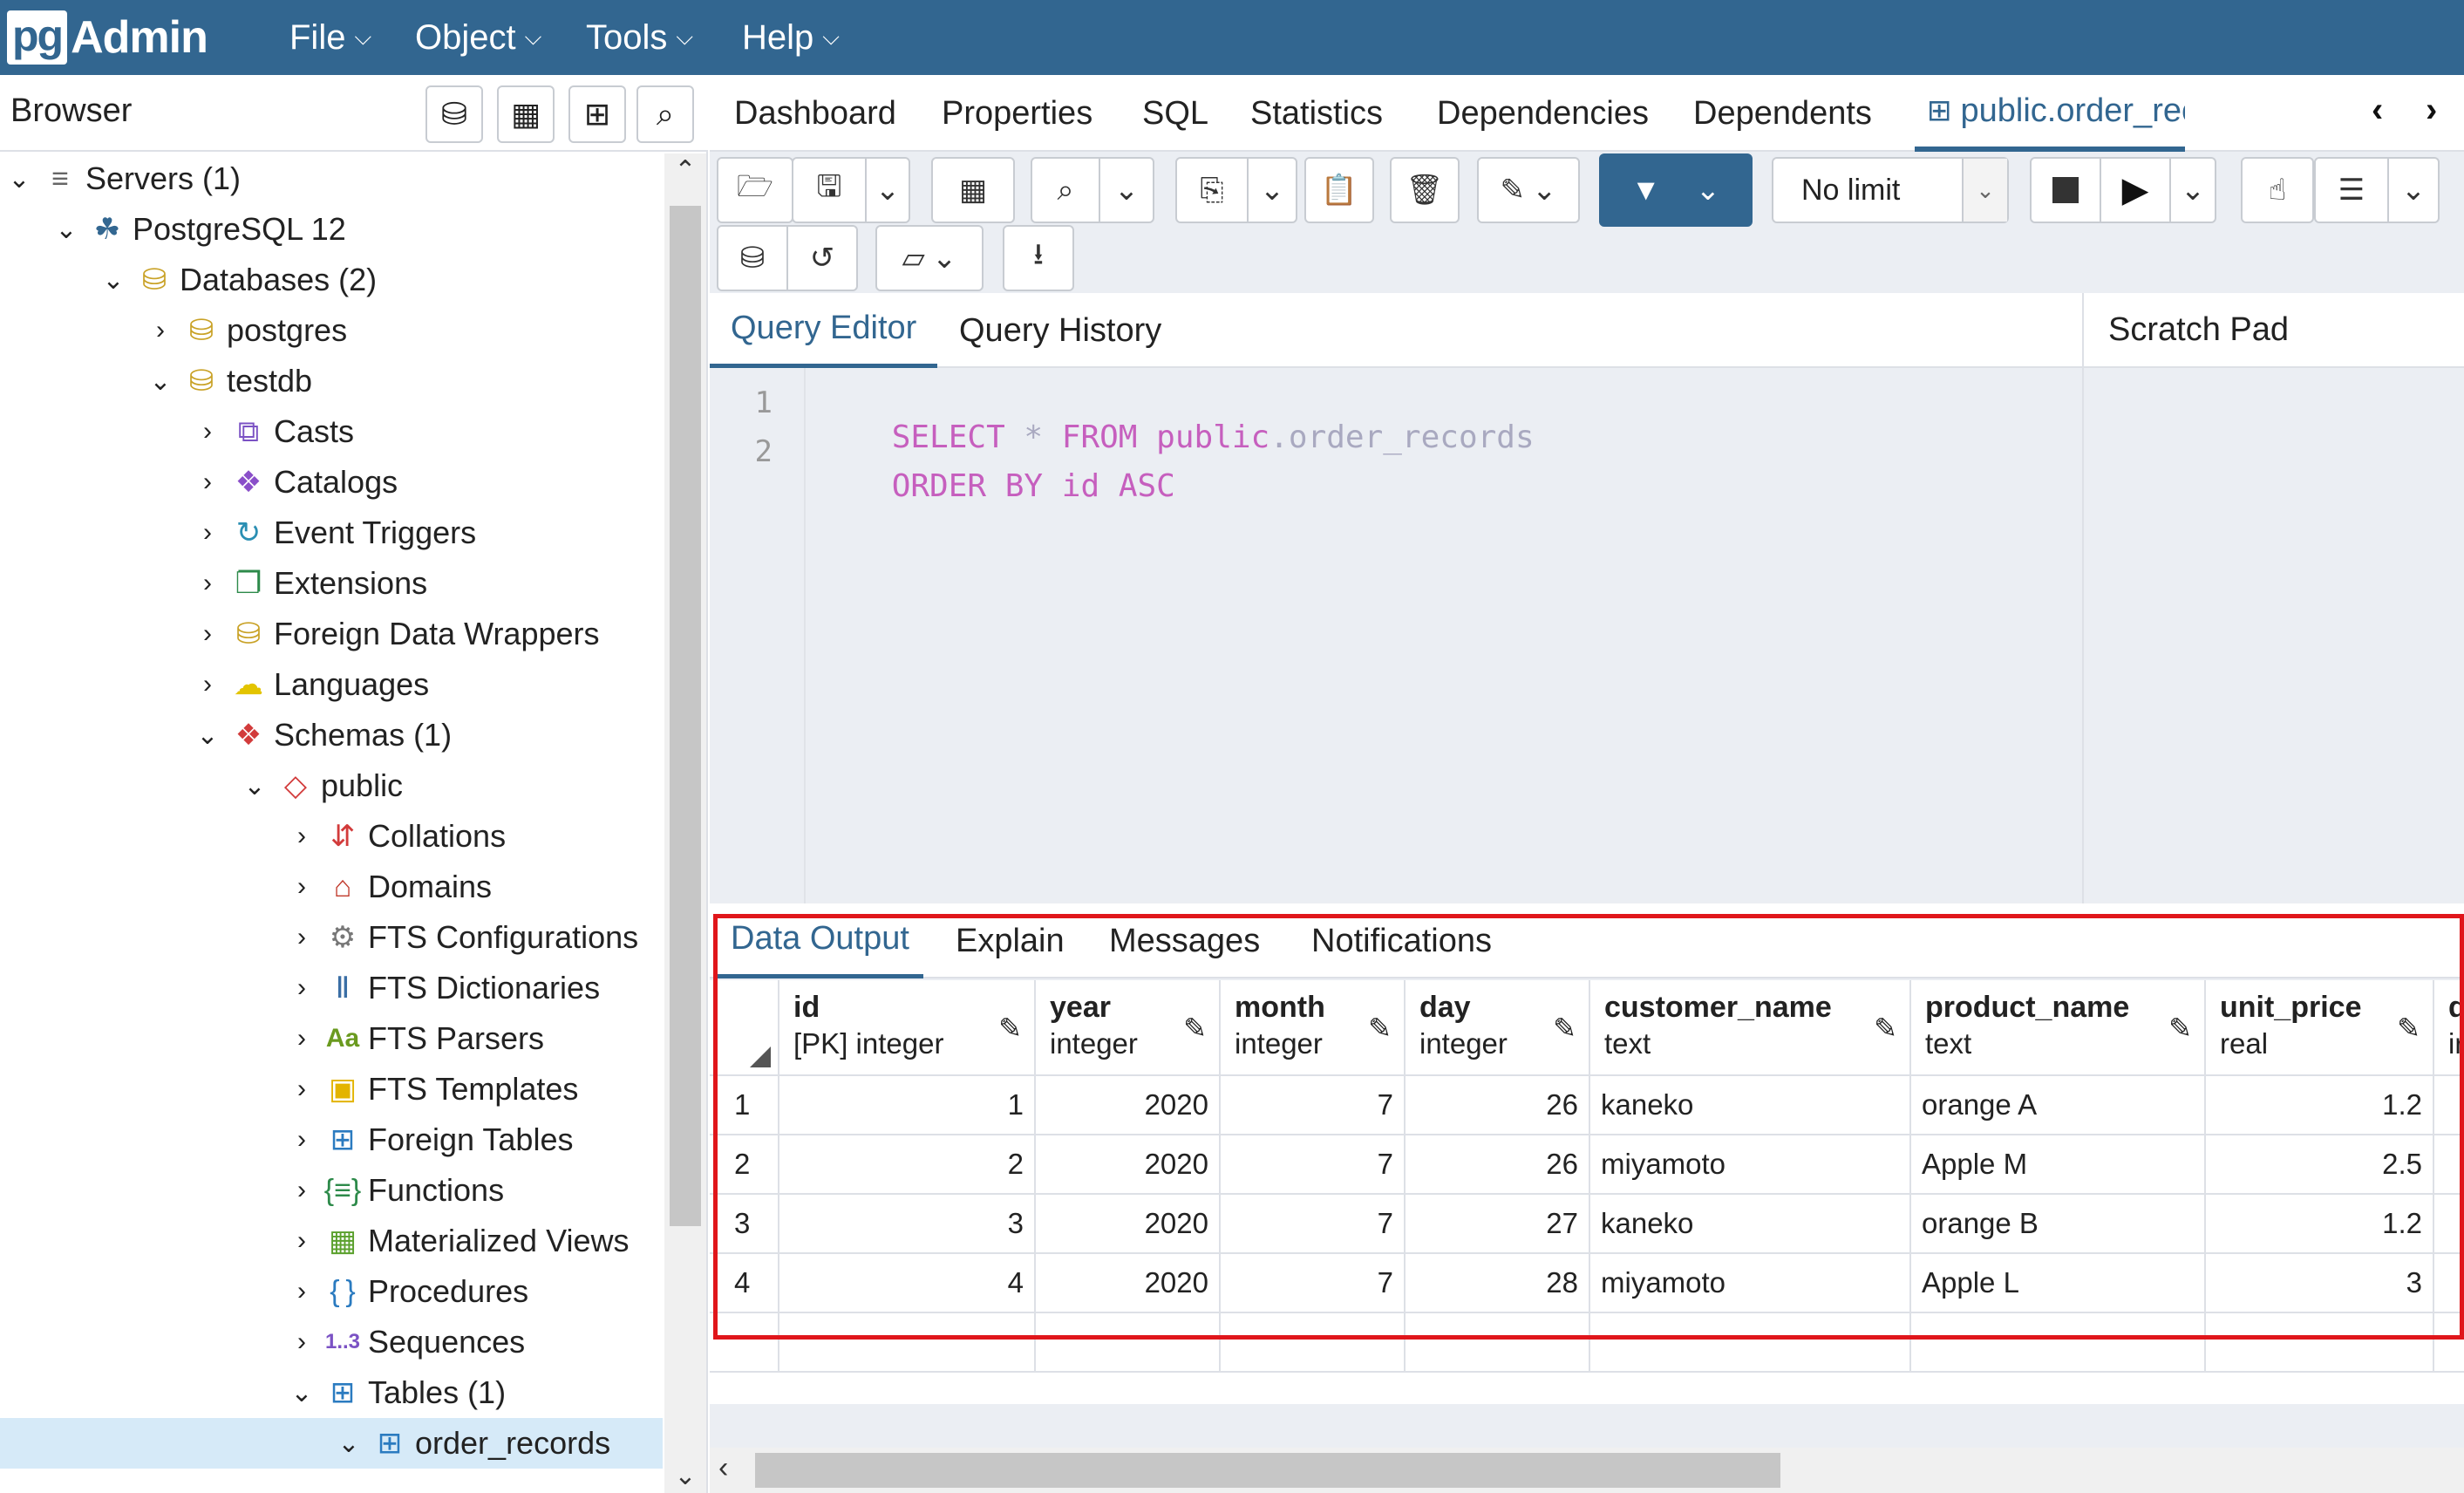 The width and height of the screenshot is (2464, 1493). I want to click on find-options-dropdown: ⌄, so click(1126, 190).